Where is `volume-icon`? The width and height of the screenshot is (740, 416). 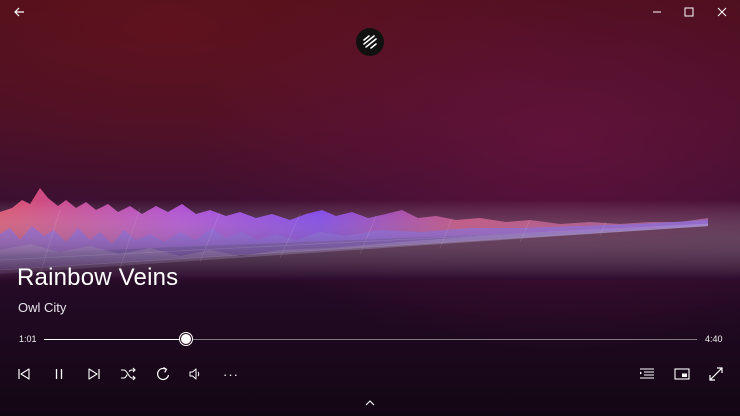
volume-icon is located at coordinates (194, 374).